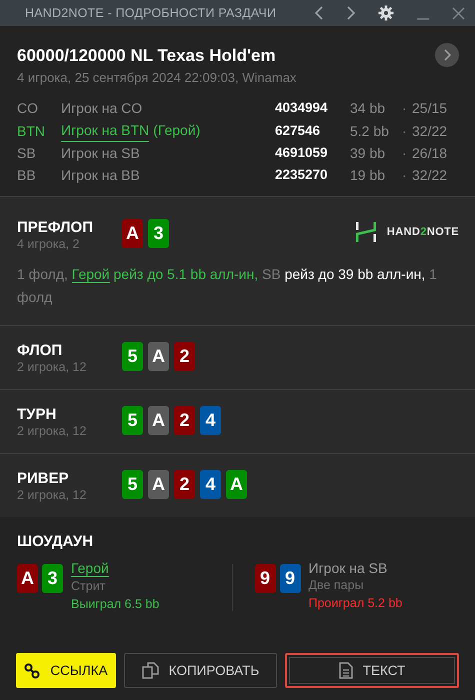 The width and height of the screenshot is (475, 700). What do you see at coordinates (100, 175) in the screenshot?
I see `player-name-link: Игрок на BB` at bounding box center [100, 175].